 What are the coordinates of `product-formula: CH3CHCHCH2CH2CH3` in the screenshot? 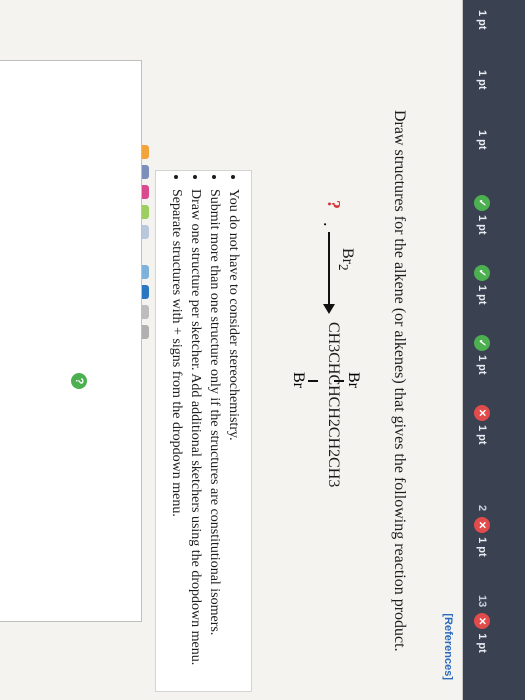 It's located at (333, 405).